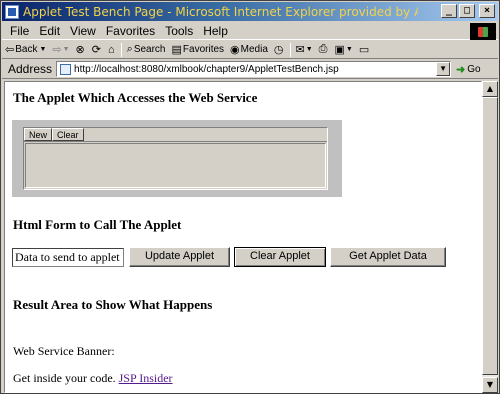  I want to click on applet-frame: New Clear, so click(177, 158).